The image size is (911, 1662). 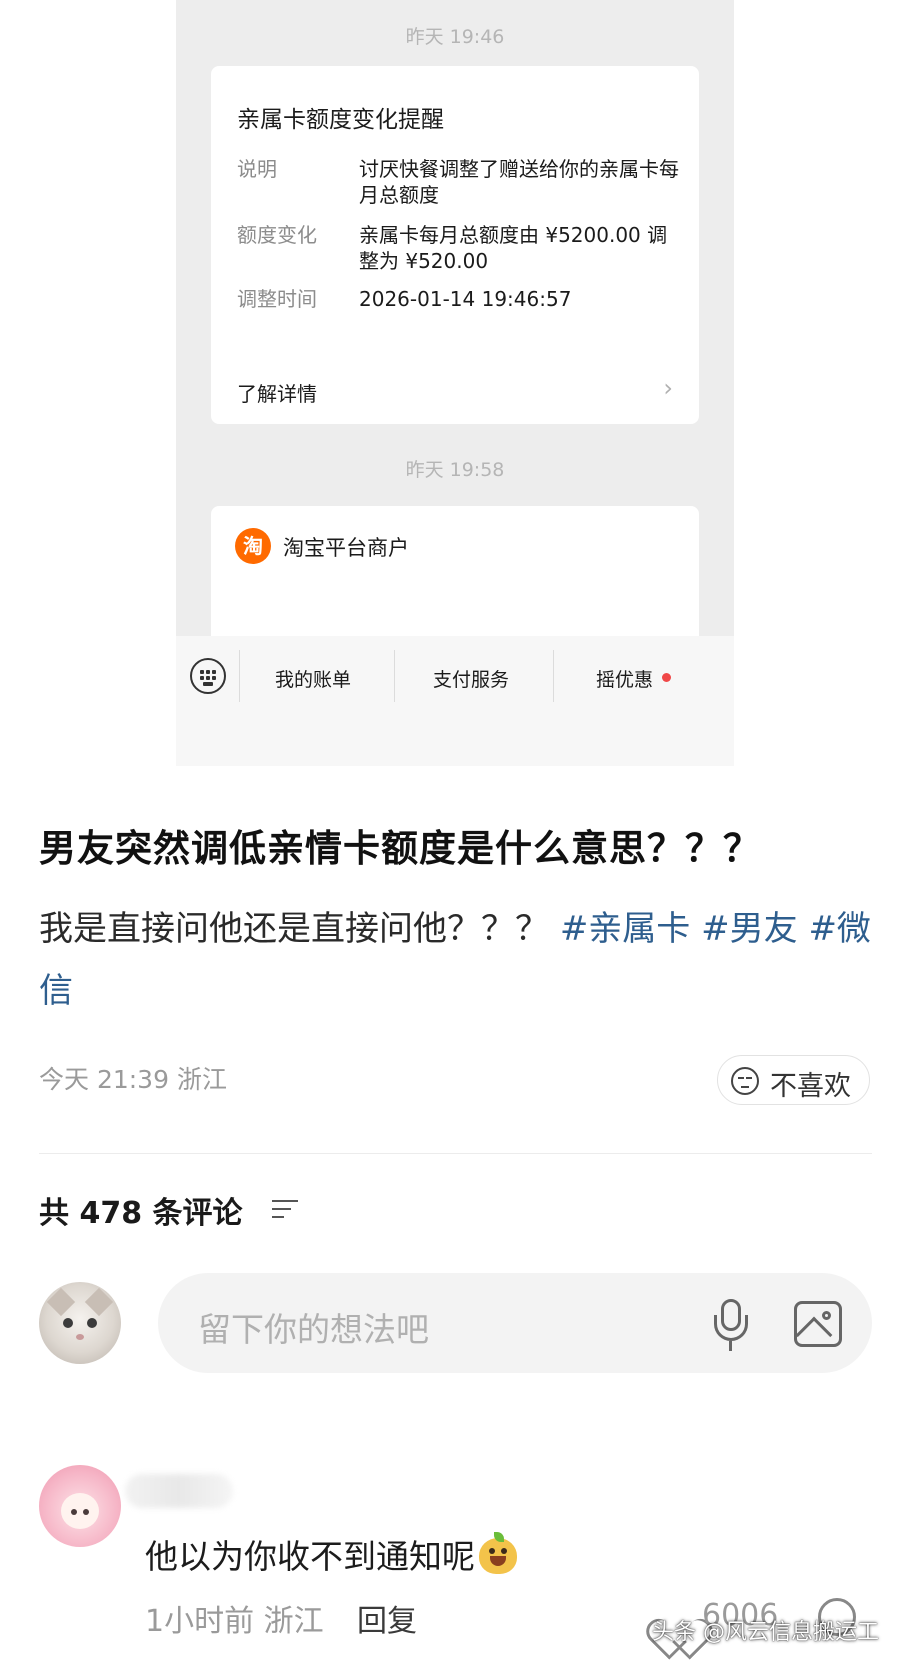 I want to click on sort-icon, so click(x=286, y=1209).